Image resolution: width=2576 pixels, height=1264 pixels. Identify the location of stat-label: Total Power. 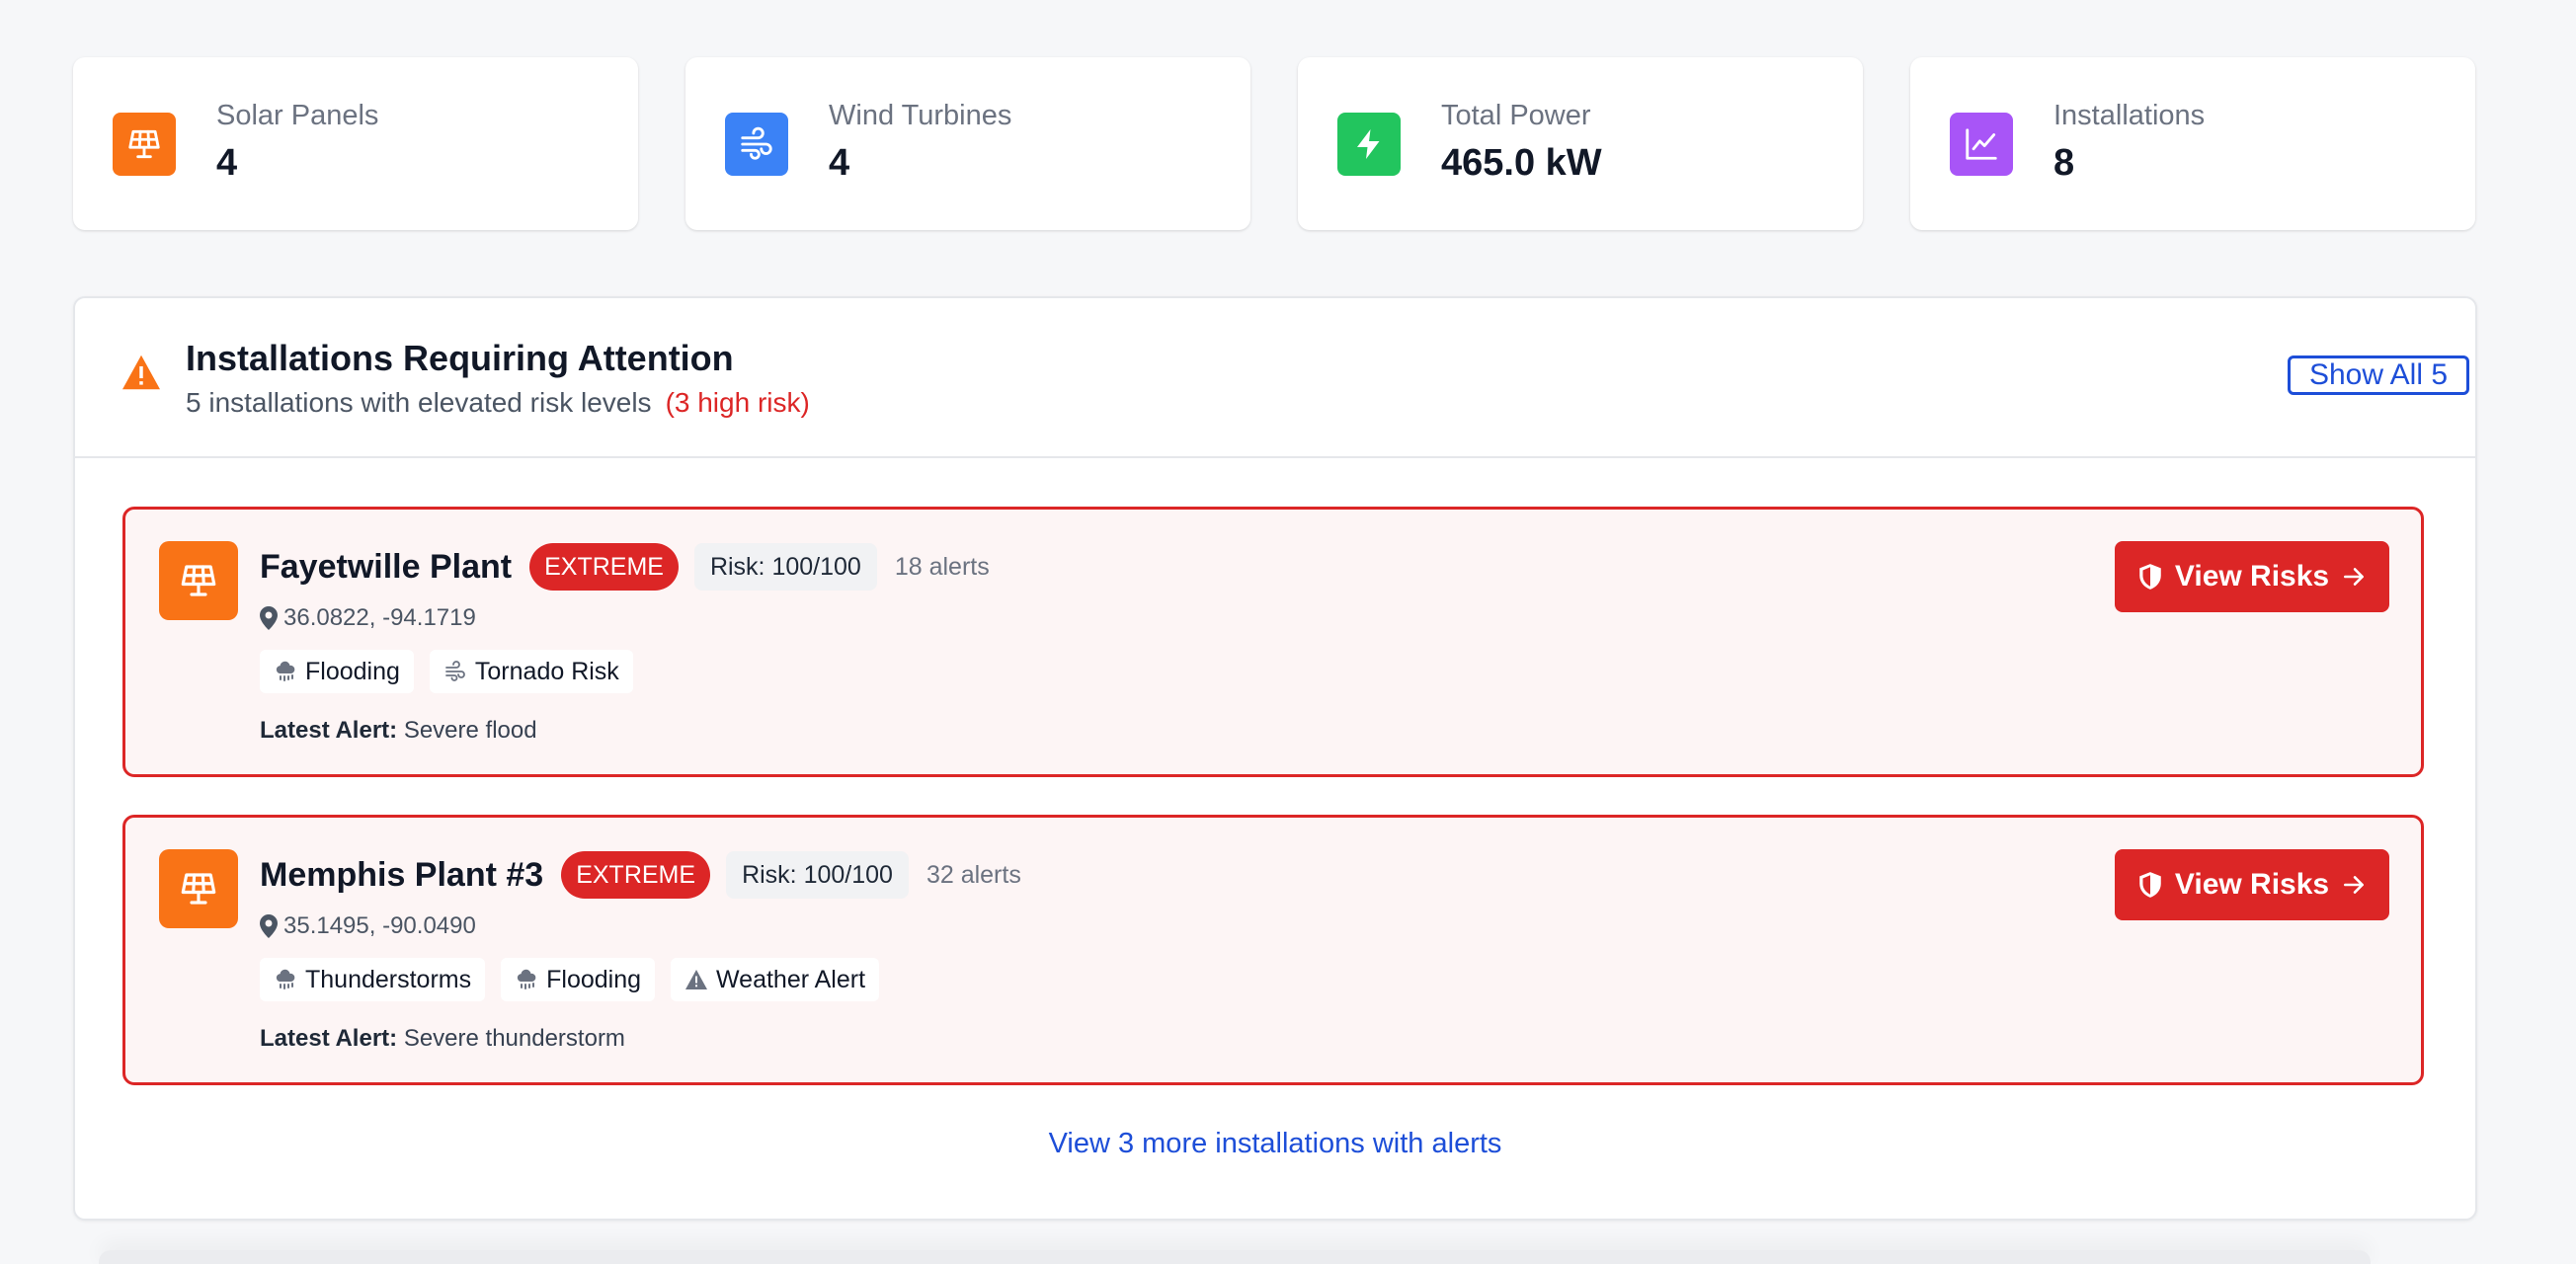
(1516, 116).